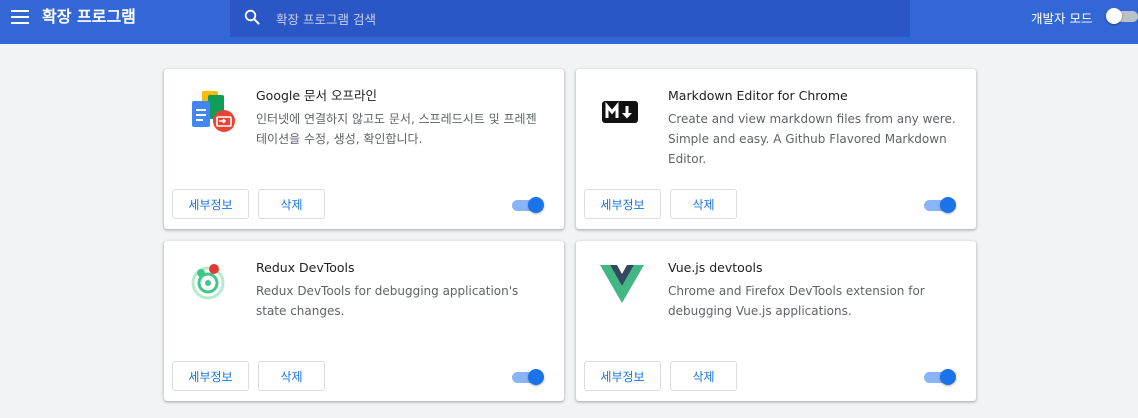 The image size is (1138, 418). I want to click on markdown-icon, so click(620, 112).